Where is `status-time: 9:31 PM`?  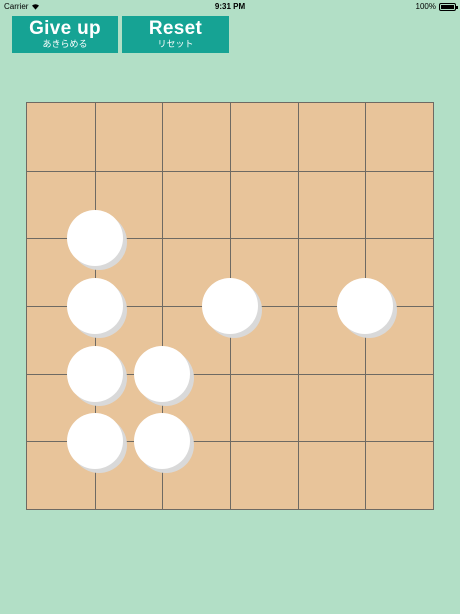
status-time: 9:31 PM is located at coordinates (230, 6).